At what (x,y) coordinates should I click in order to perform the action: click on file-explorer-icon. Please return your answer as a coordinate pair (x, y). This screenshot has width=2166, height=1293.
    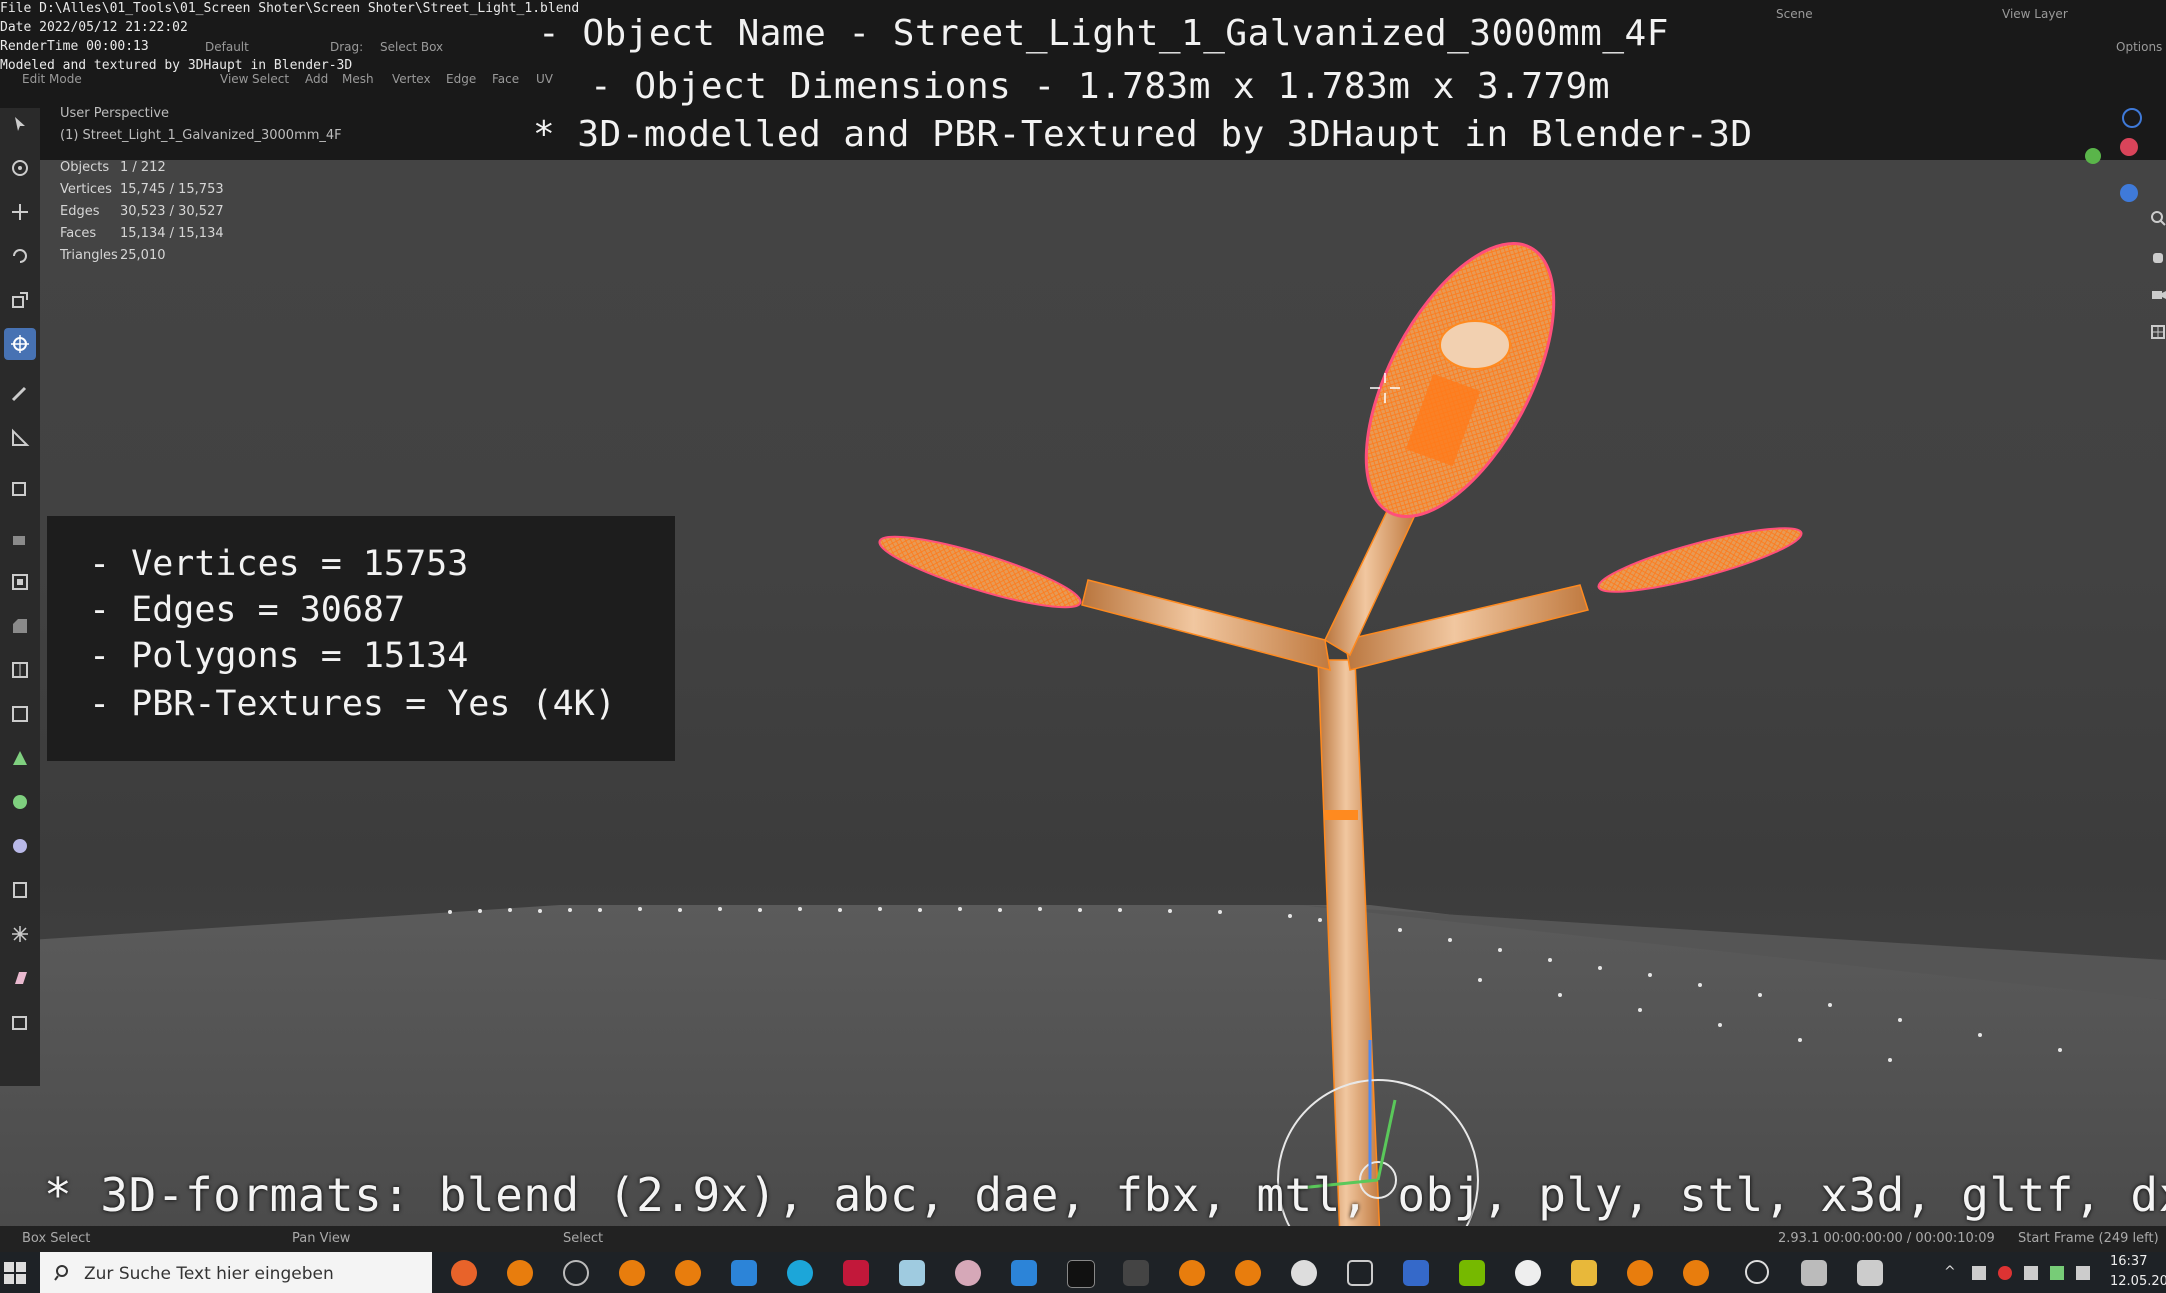
    Looking at the image, I should click on (1584, 1273).